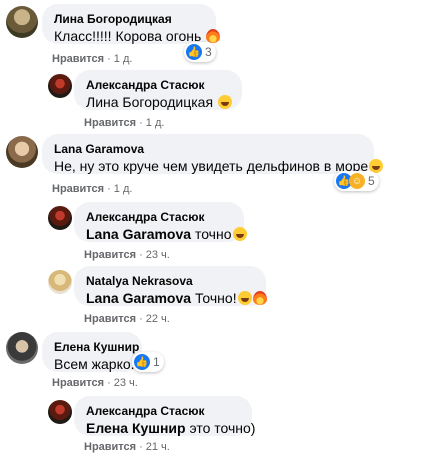 This screenshot has height=460, width=436. I want to click on reply-mention: Лина Богородицкая, so click(149, 102).